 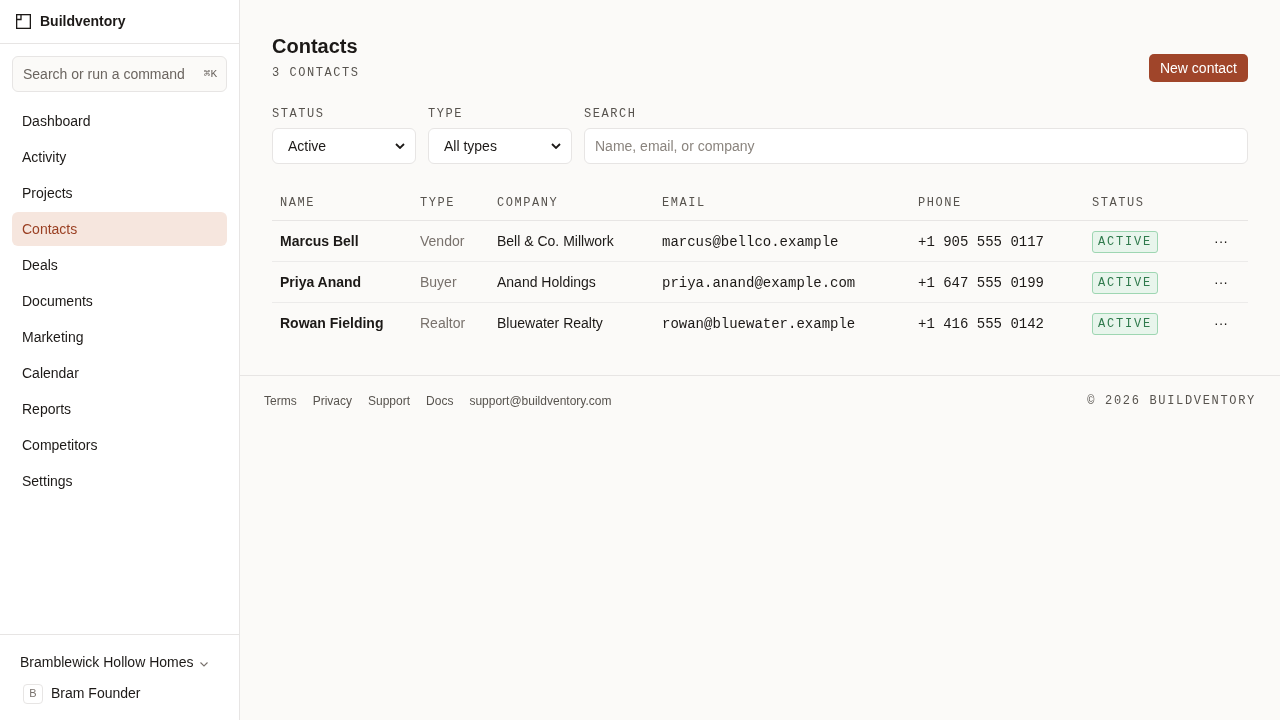 I want to click on footer-link: support@buildventory.com, so click(x=540, y=401).